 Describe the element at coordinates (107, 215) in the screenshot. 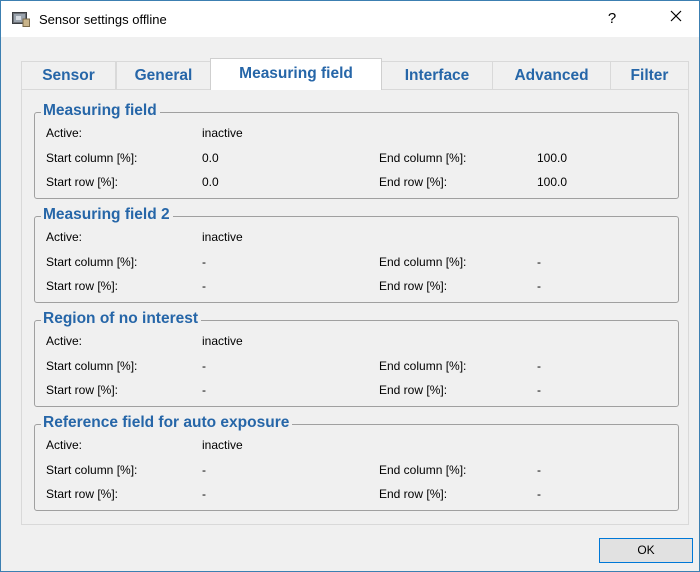

I see `group-title: Measuring field 2` at that location.